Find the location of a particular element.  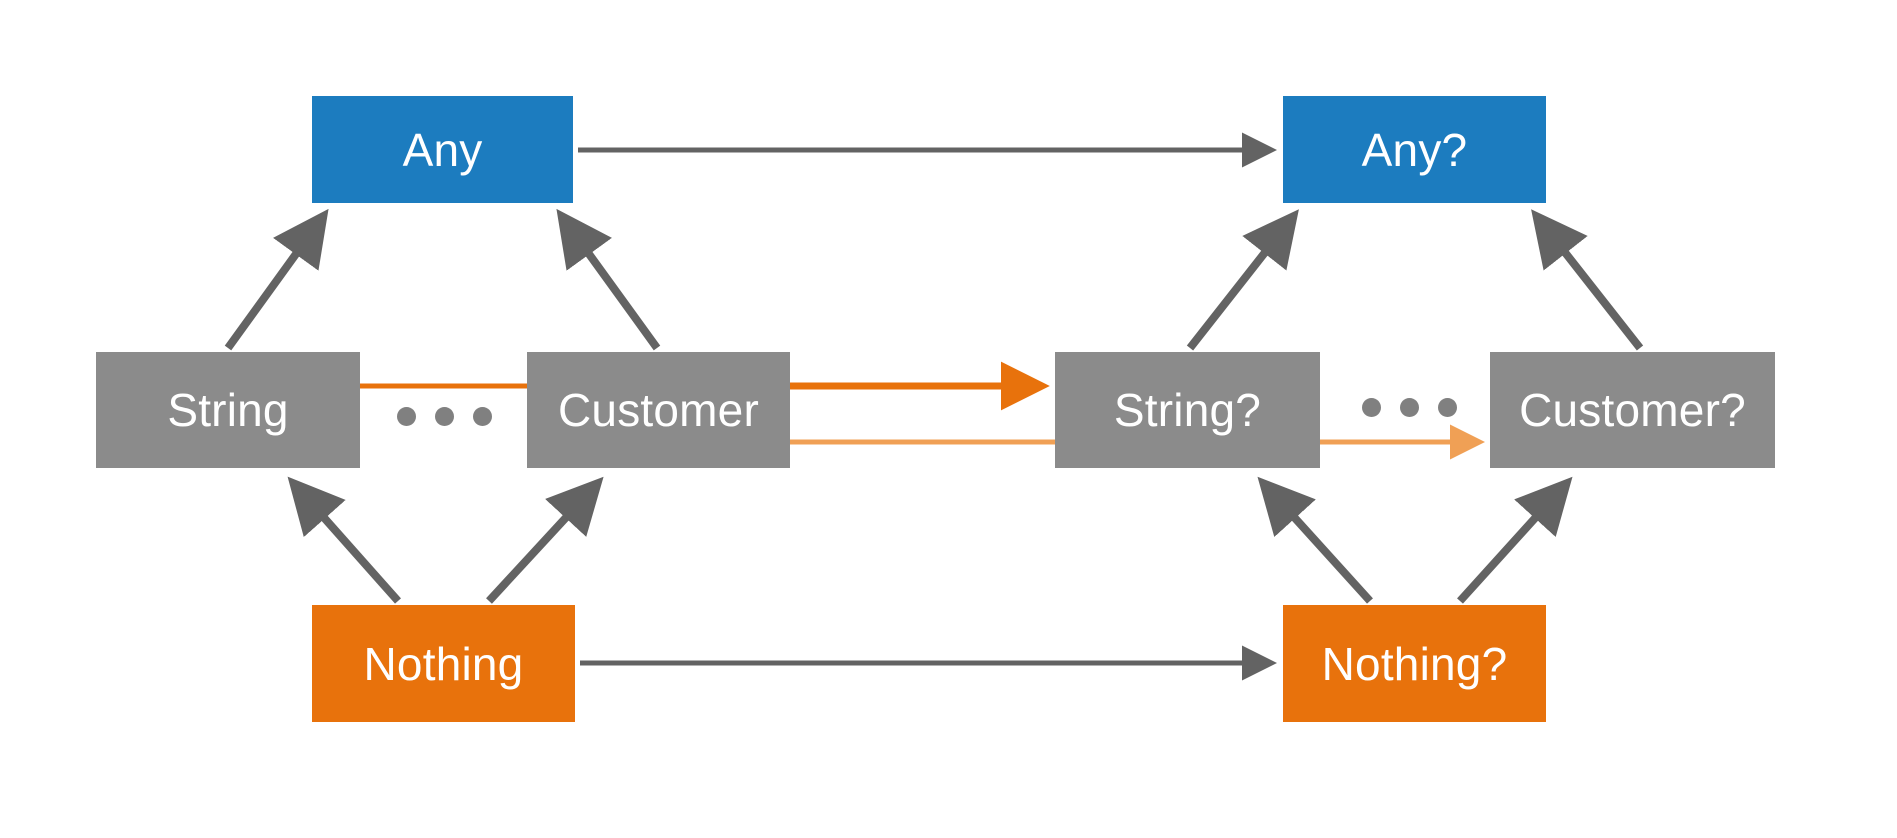

edge-string-to-any is located at coordinates (276, 279).